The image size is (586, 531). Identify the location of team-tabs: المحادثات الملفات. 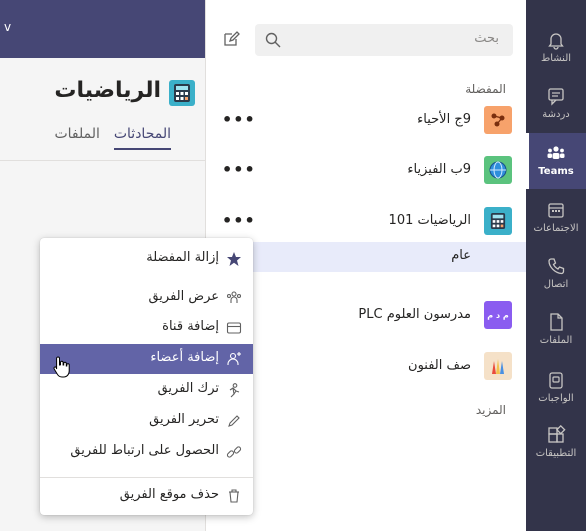
(129, 138).